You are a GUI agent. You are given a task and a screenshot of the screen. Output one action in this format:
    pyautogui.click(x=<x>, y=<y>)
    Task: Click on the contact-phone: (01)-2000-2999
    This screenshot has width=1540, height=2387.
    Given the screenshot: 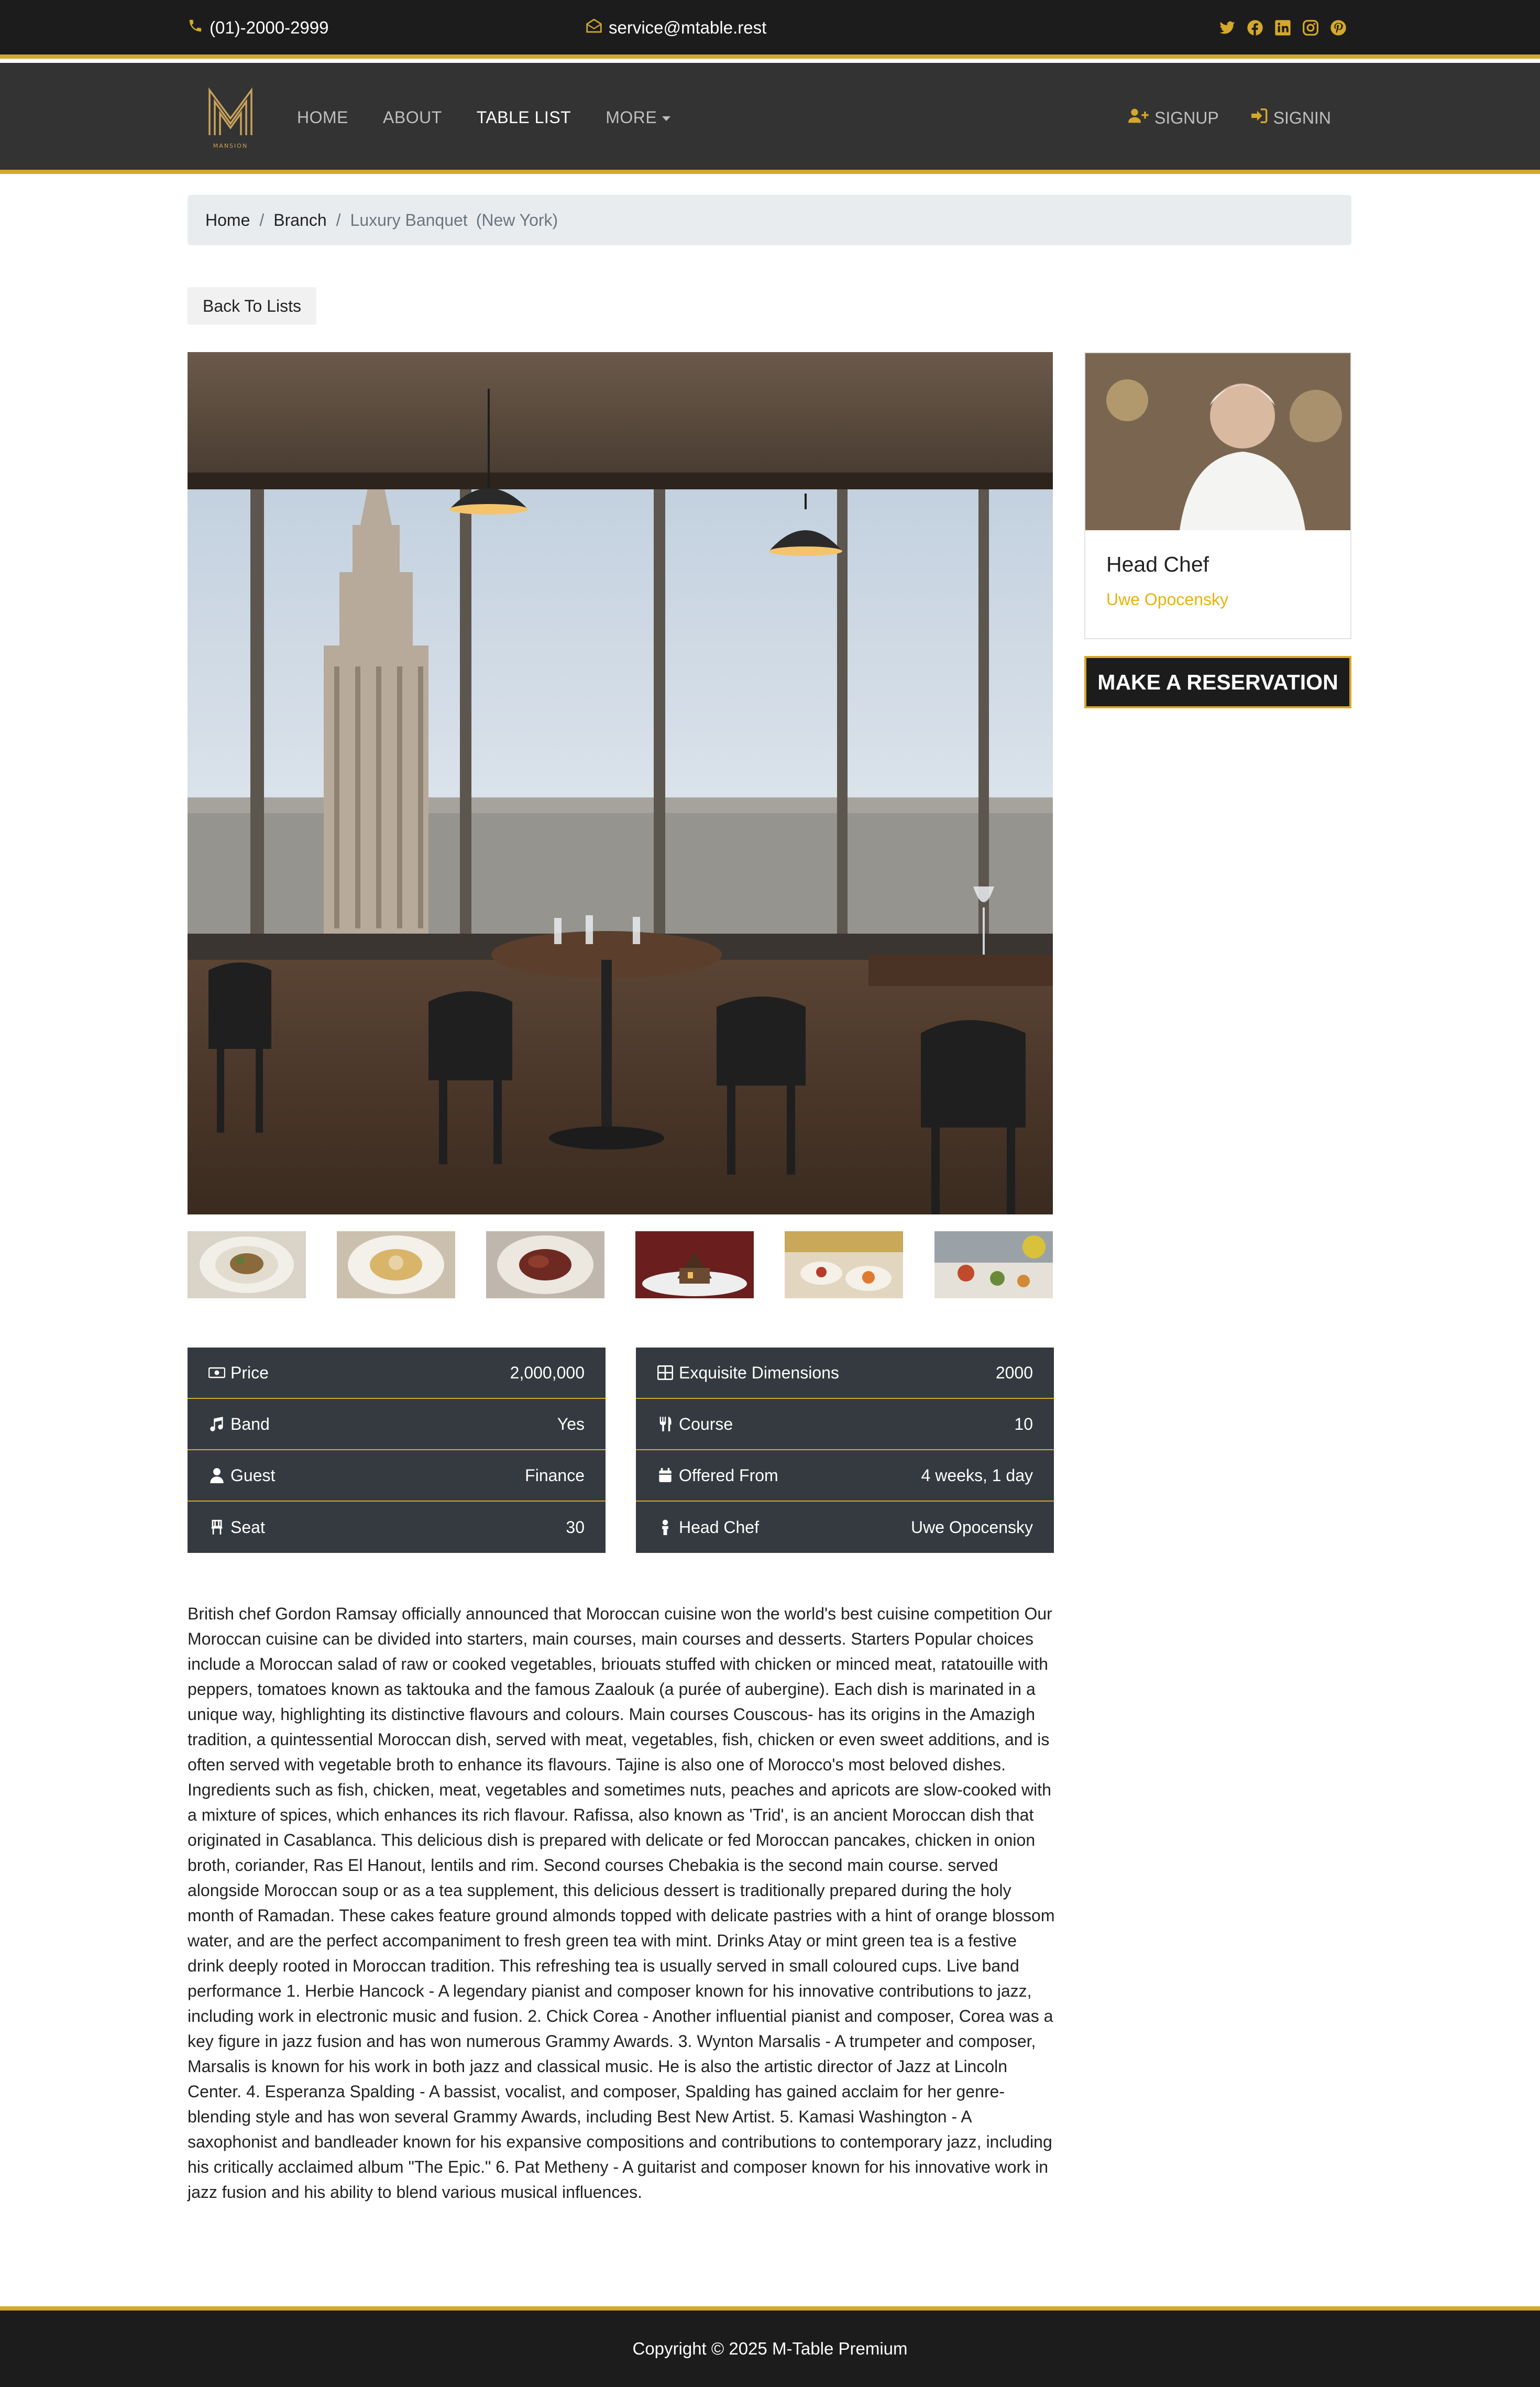 What is the action you would take?
    pyautogui.click(x=258, y=28)
    